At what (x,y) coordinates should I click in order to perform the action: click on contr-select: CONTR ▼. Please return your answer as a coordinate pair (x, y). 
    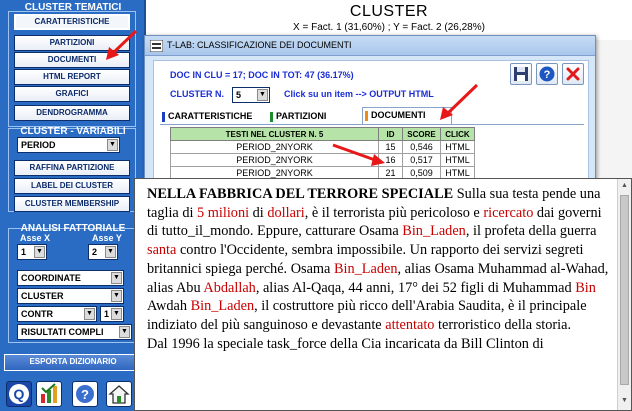
    Looking at the image, I should click on (57, 314).